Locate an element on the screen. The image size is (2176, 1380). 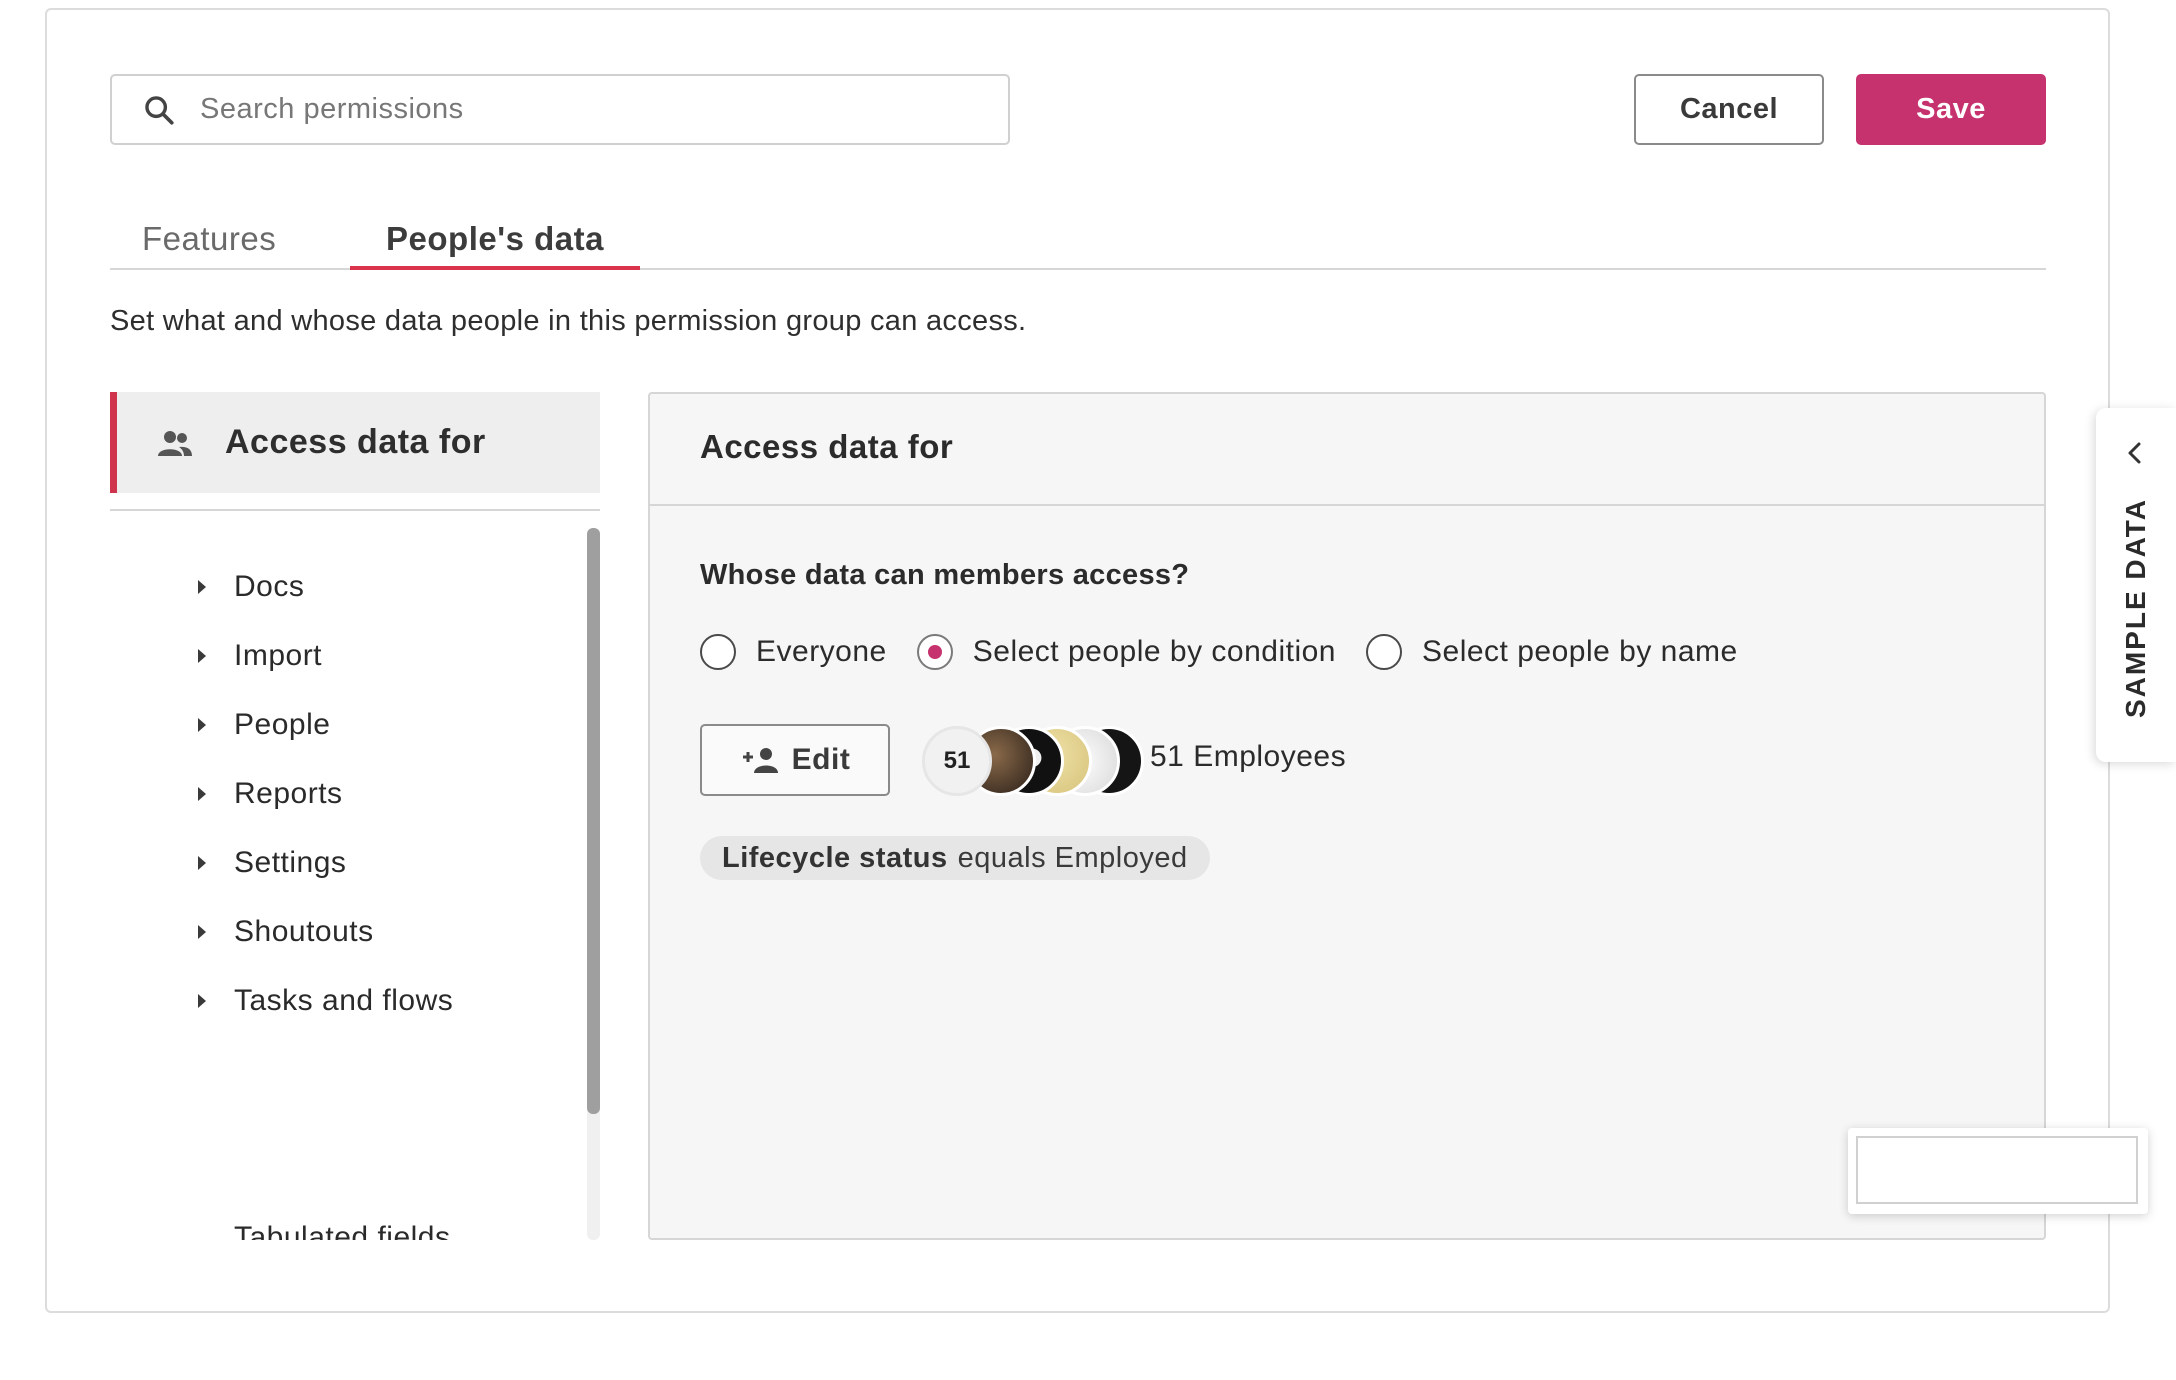
radio-select-by-condition: Select people by condition is located at coordinates (1126, 652).